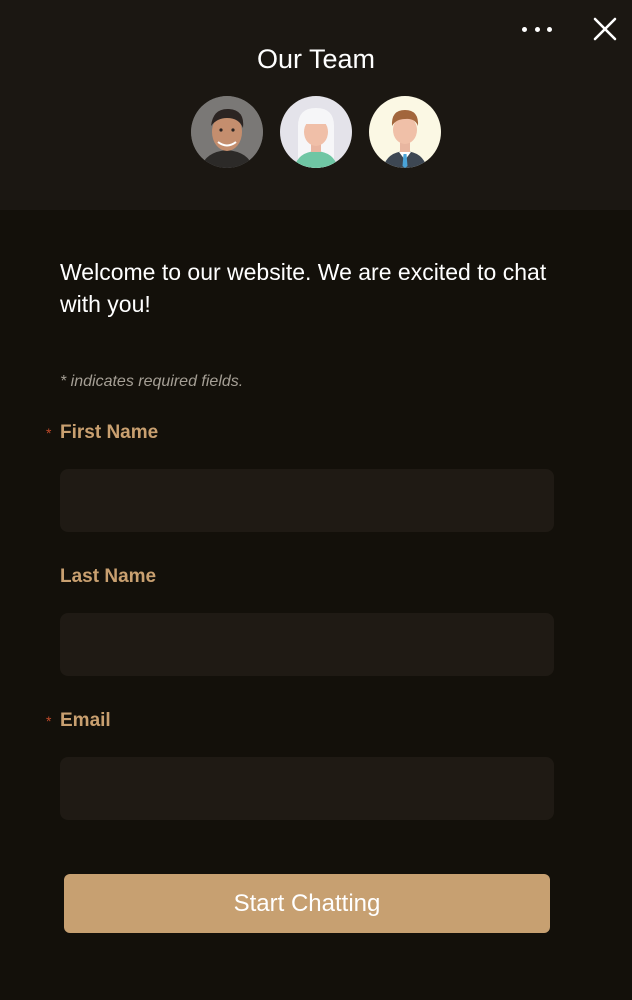 Image resolution: width=632 pixels, height=1000 pixels. I want to click on female-avatar-icon, so click(316, 132).